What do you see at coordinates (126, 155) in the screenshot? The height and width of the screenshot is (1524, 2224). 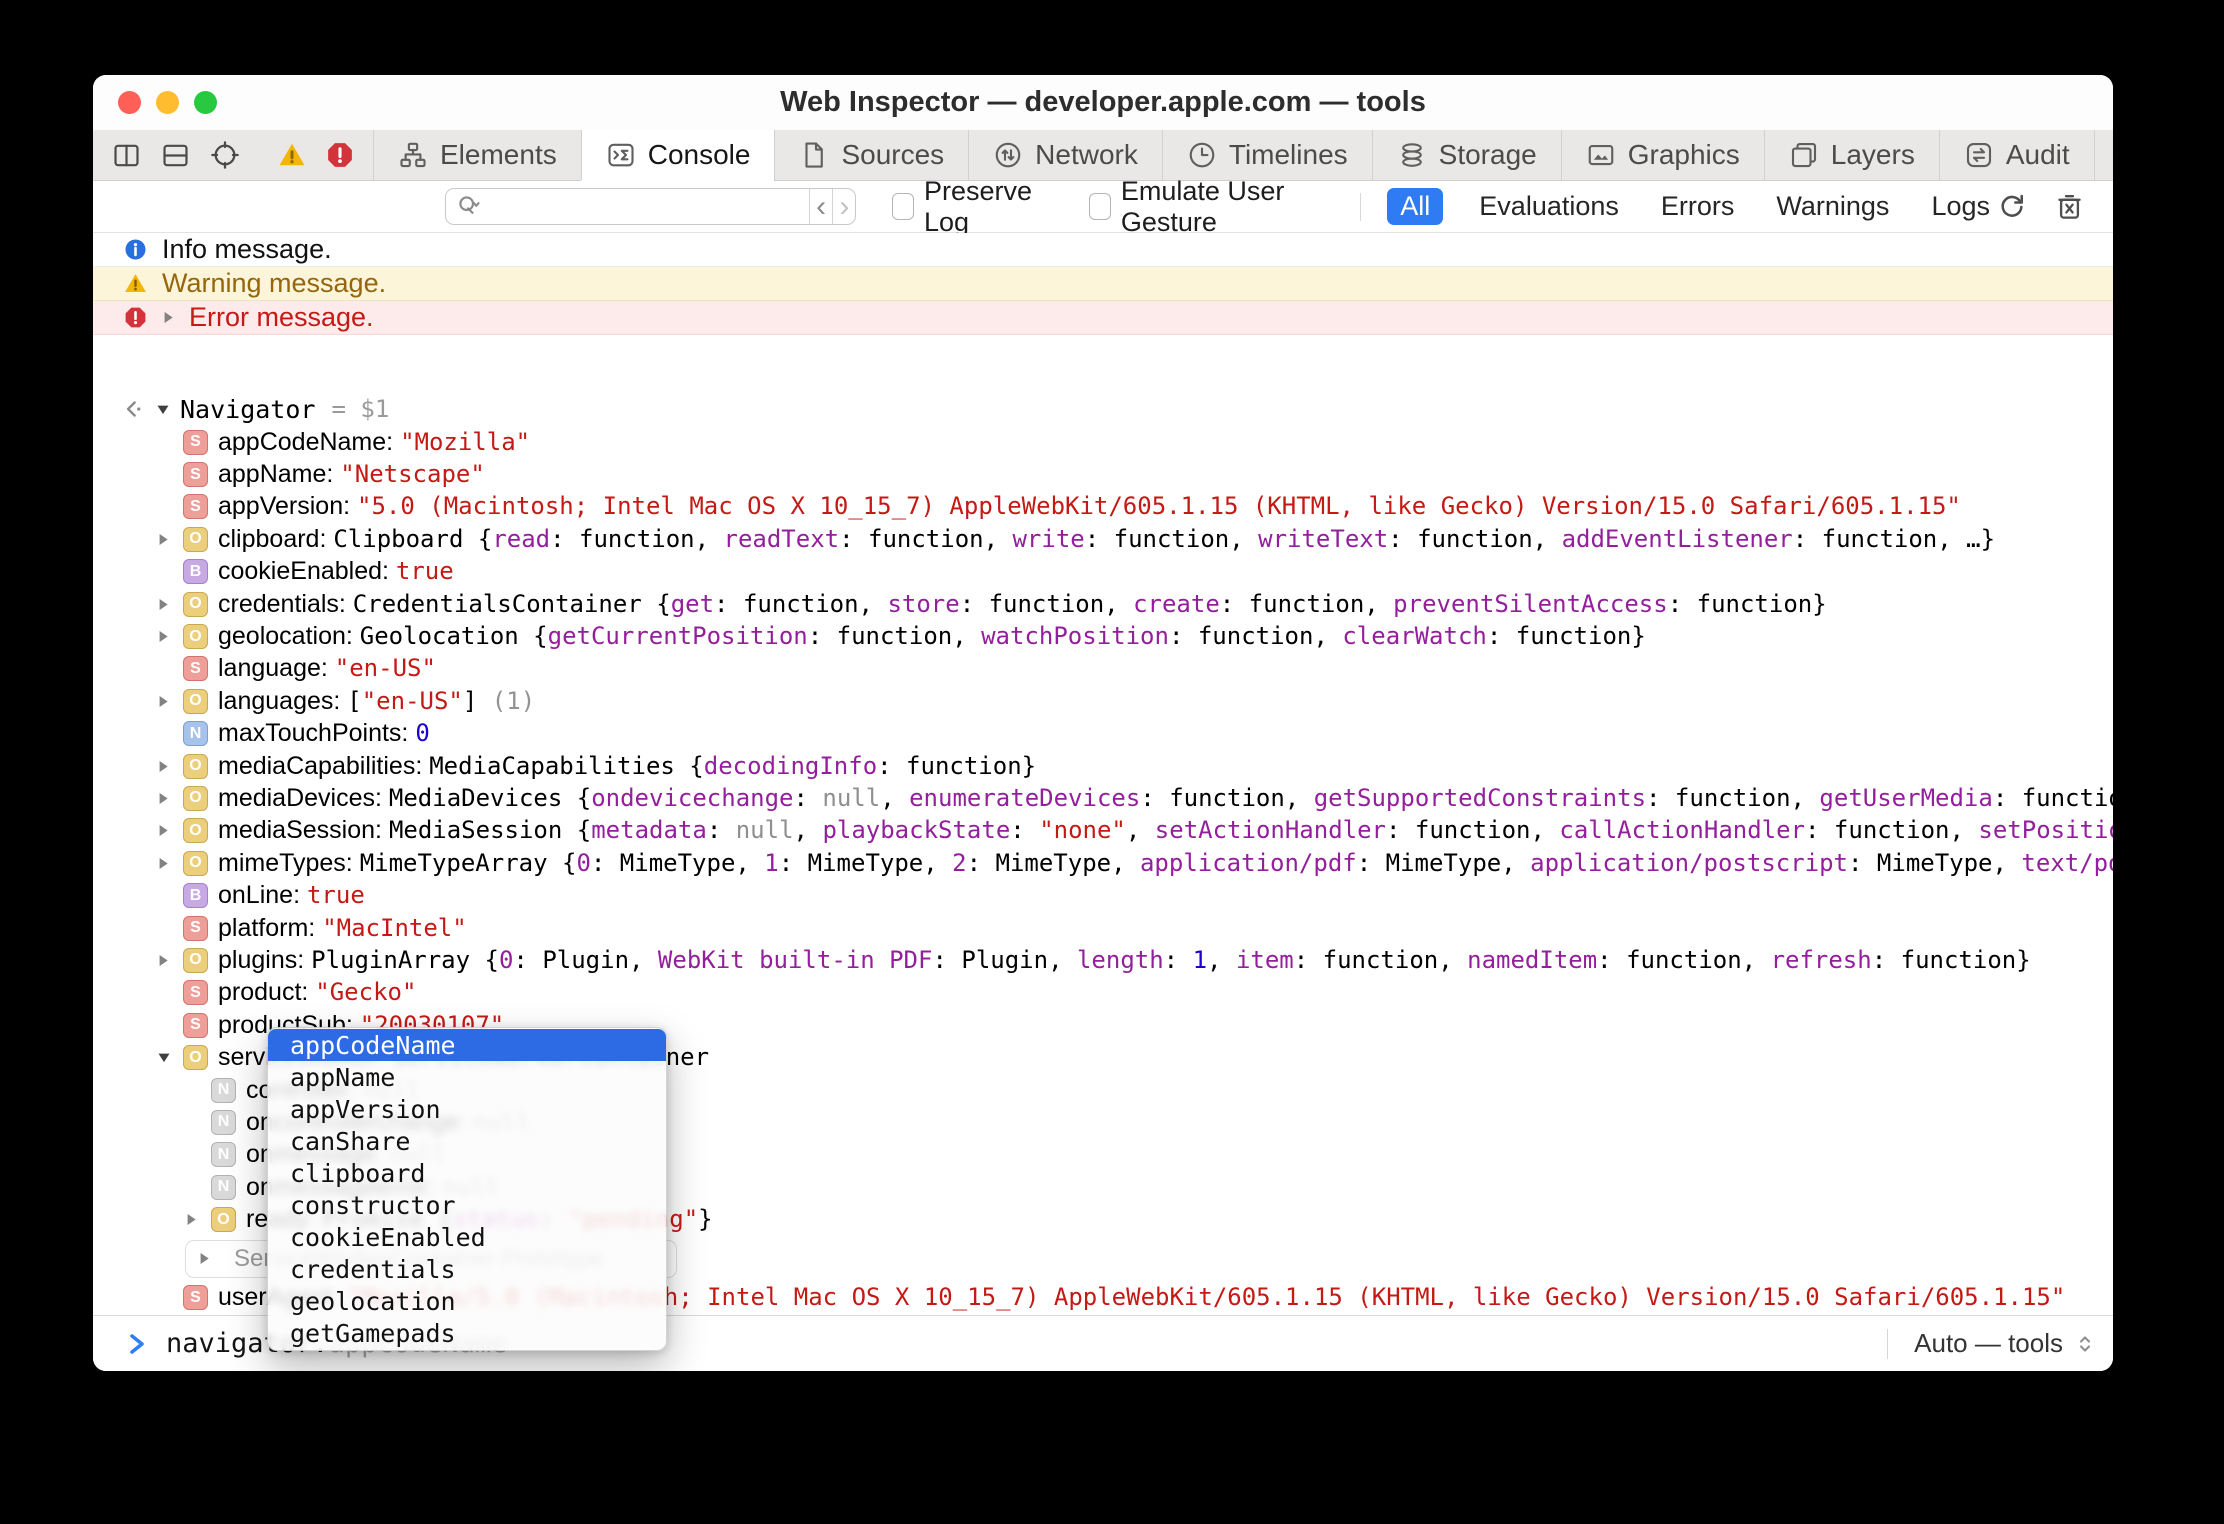 I see `dock-split-vertical-icon` at bounding box center [126, 155].